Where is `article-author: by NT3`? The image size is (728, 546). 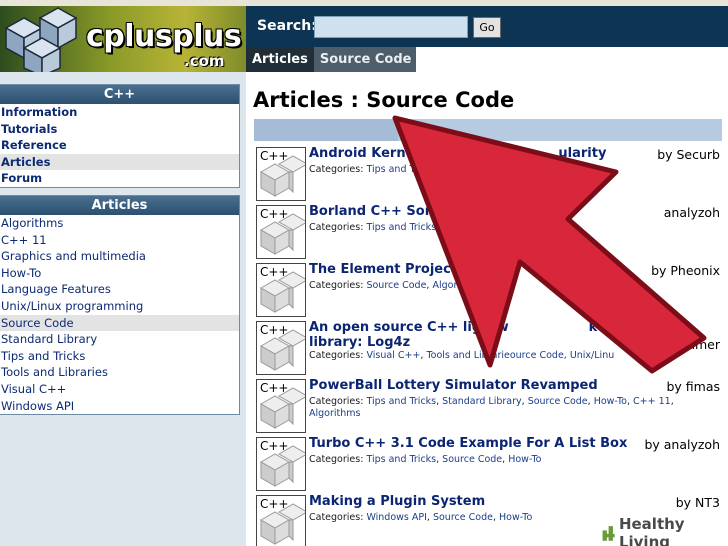 article-author: by NT3 is located at coordinates (697, 502).